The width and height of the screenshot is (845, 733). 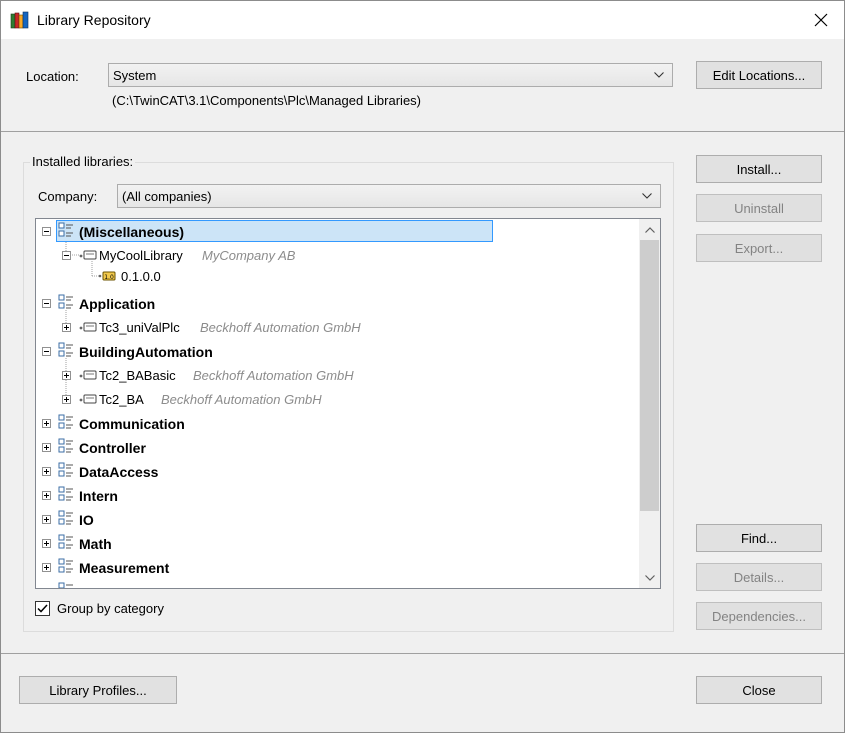 I want to click on tree-node-label: Measurement, so click(x=124, y=568).